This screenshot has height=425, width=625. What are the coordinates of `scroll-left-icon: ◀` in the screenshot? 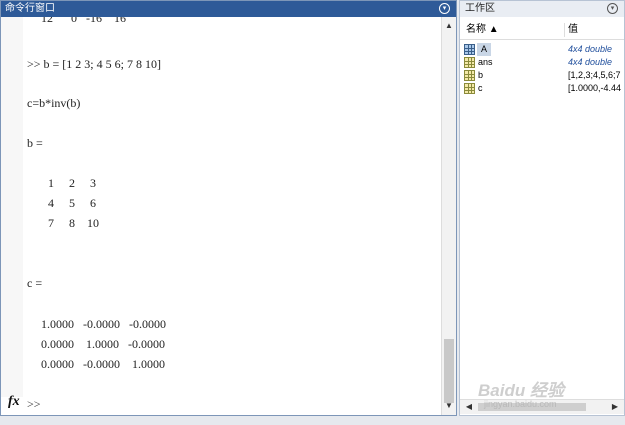 It's located at (469, 407).